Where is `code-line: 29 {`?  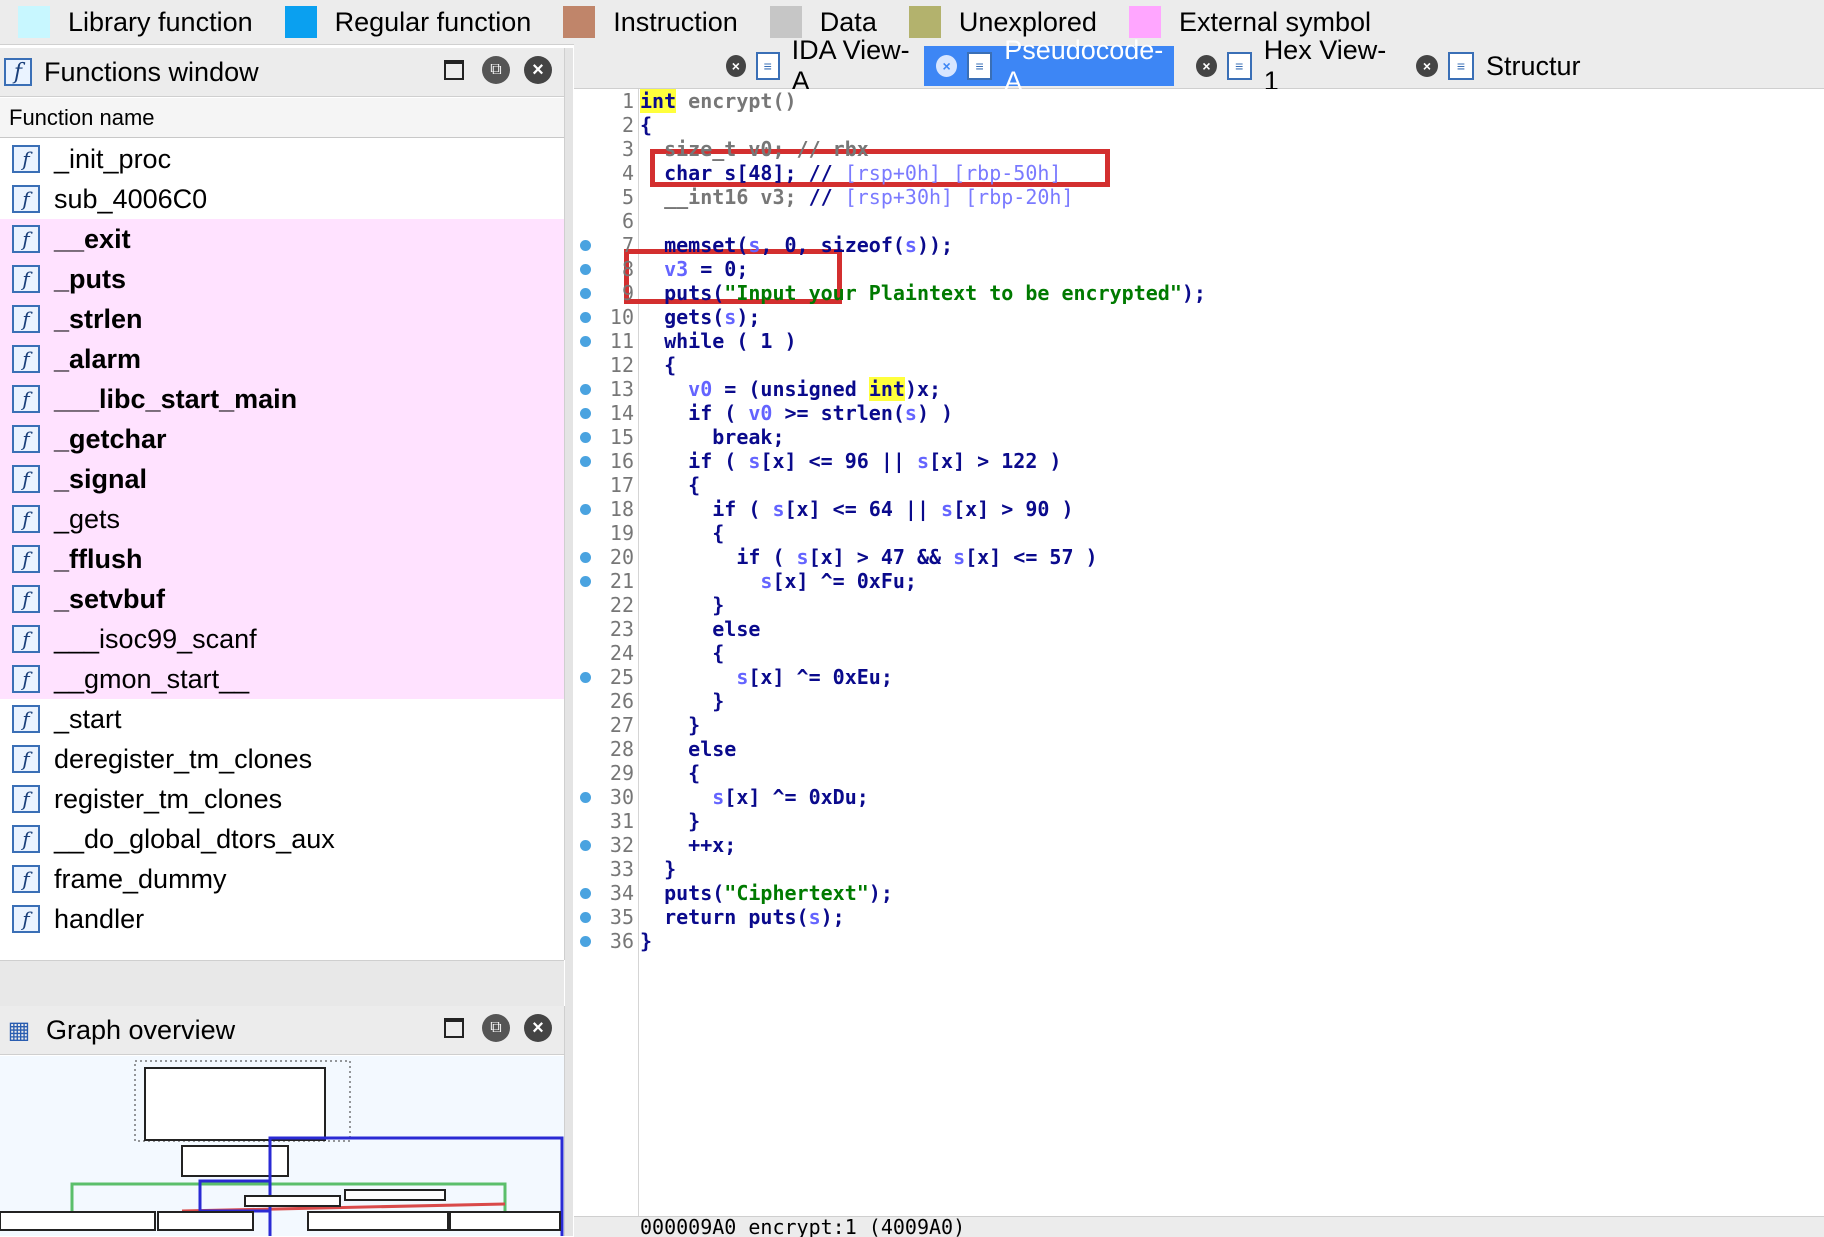 code-line: 29 { is located at coordinates (1199, 773).